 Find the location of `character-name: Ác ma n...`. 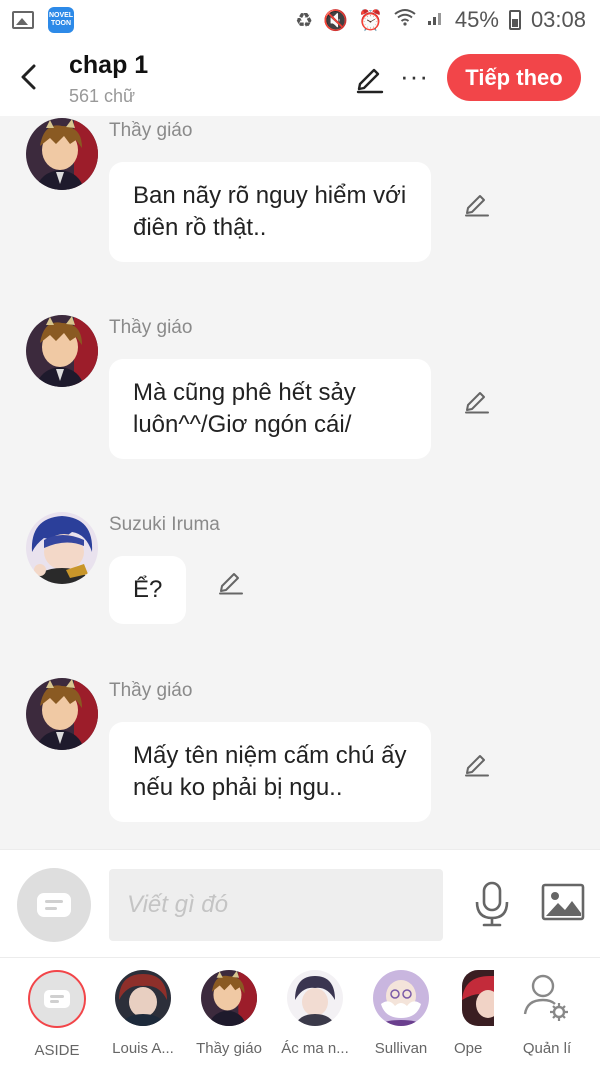

character-name: Ác ma n... is located at coordinates (315, 1048).